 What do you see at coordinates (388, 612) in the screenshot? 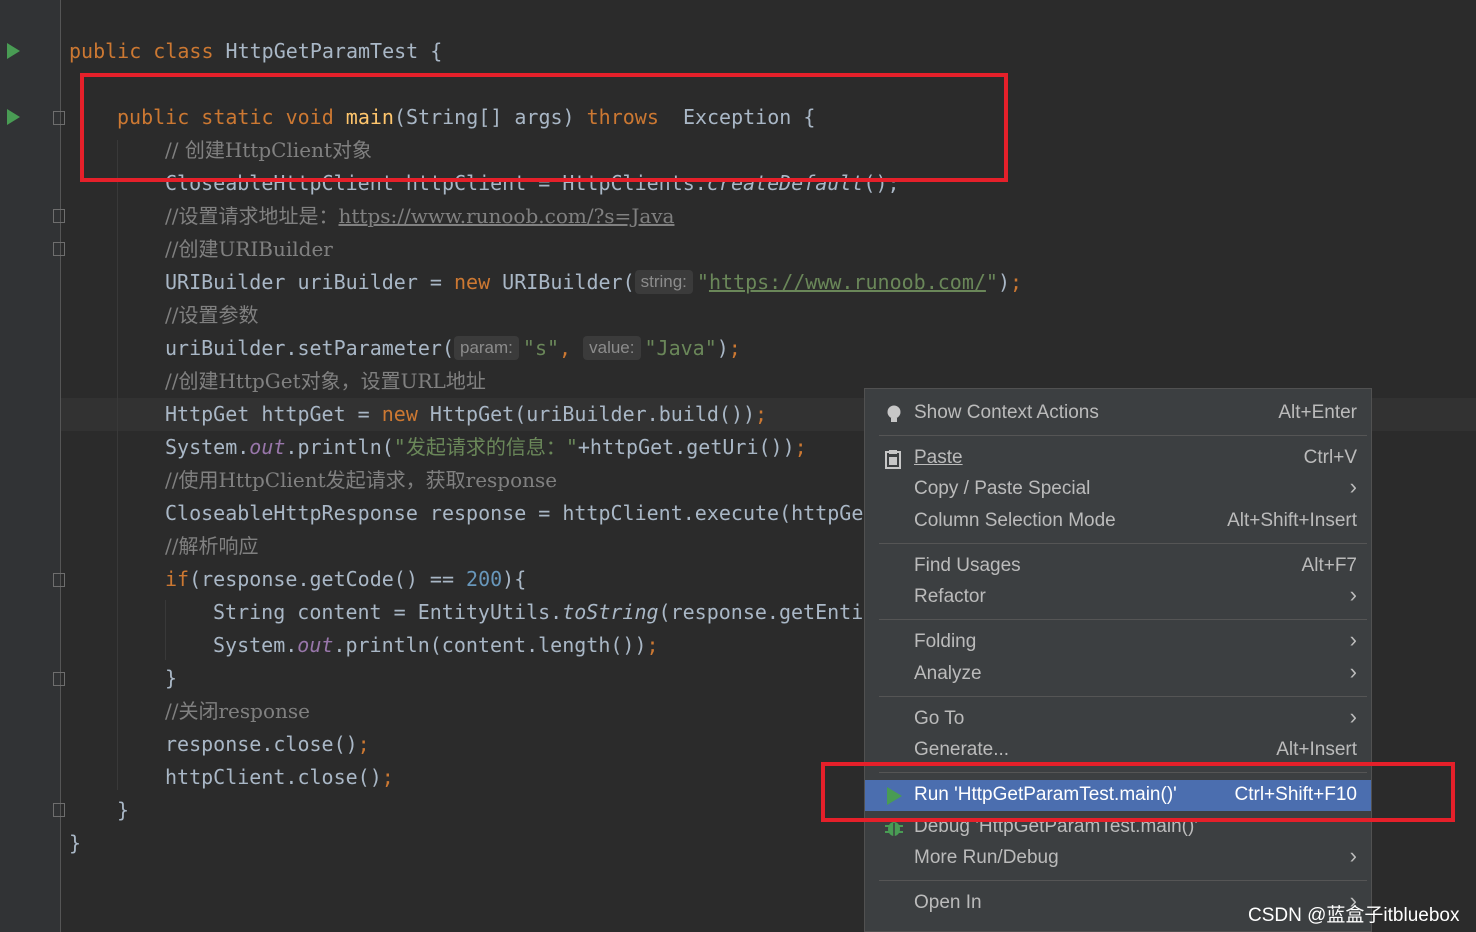
I see `code-token: String content = EntityUtils.` at bounding box center [388, 612].